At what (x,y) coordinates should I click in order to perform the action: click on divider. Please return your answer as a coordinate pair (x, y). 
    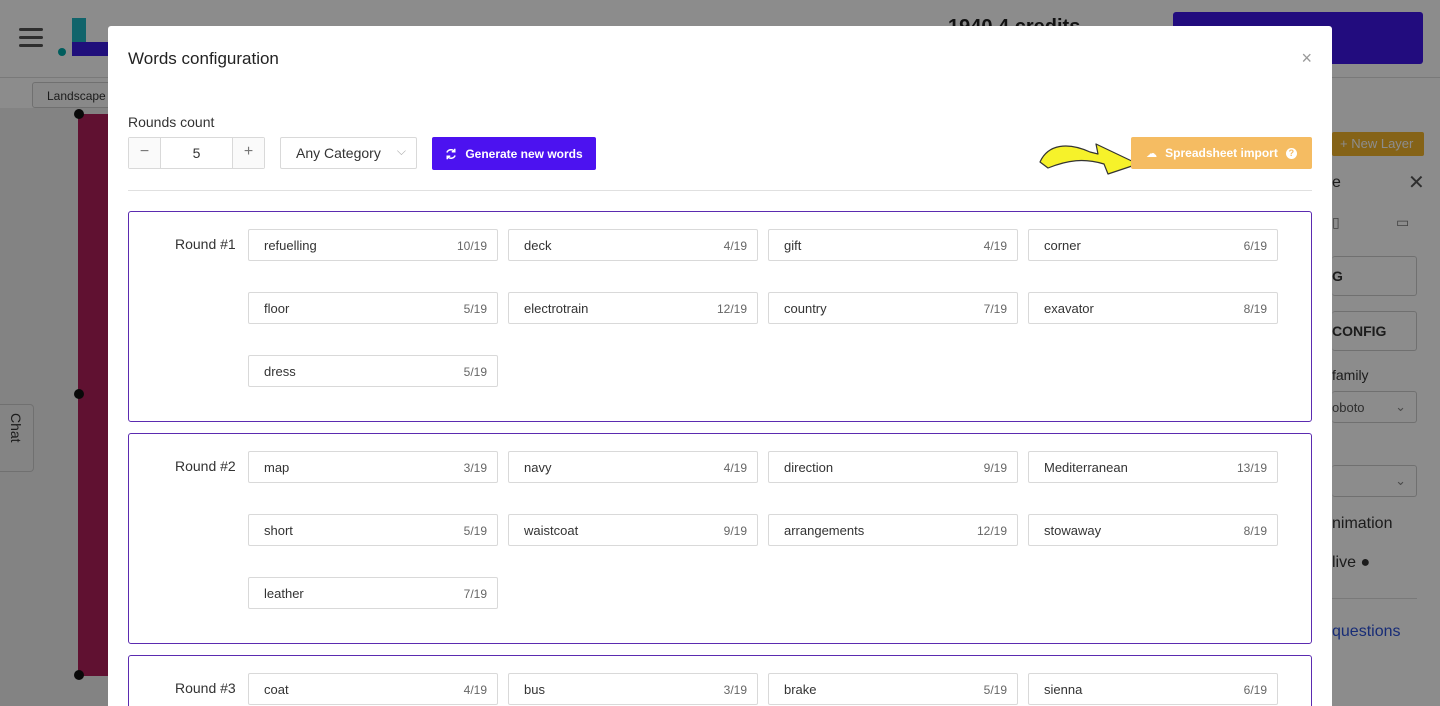
    Looking at the image, I should click on (720, 190).